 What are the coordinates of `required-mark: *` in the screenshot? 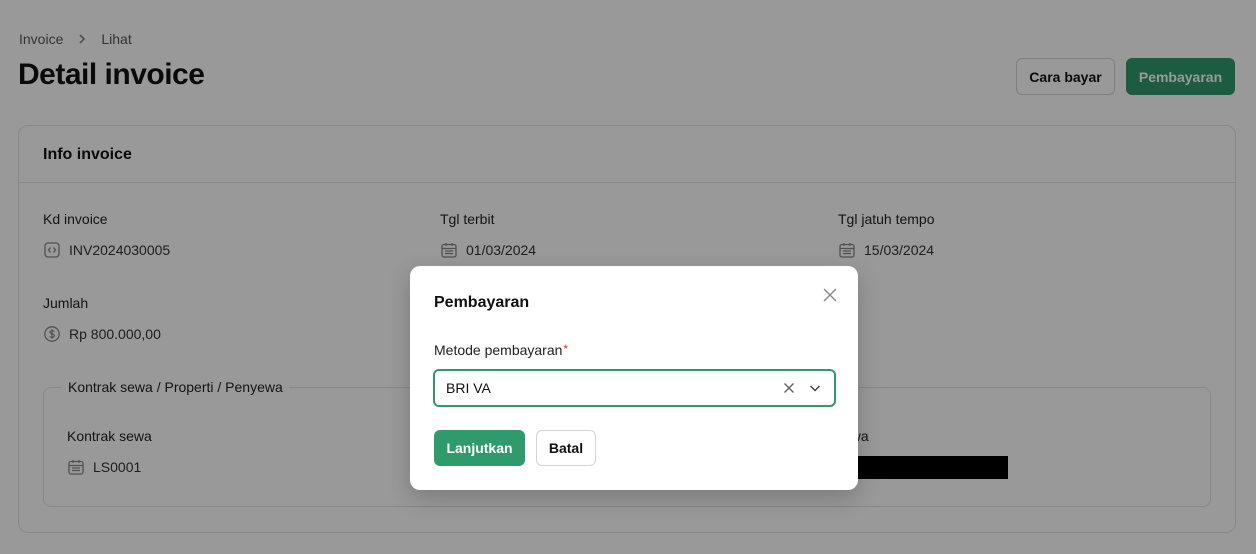 It's located at (566, 349).